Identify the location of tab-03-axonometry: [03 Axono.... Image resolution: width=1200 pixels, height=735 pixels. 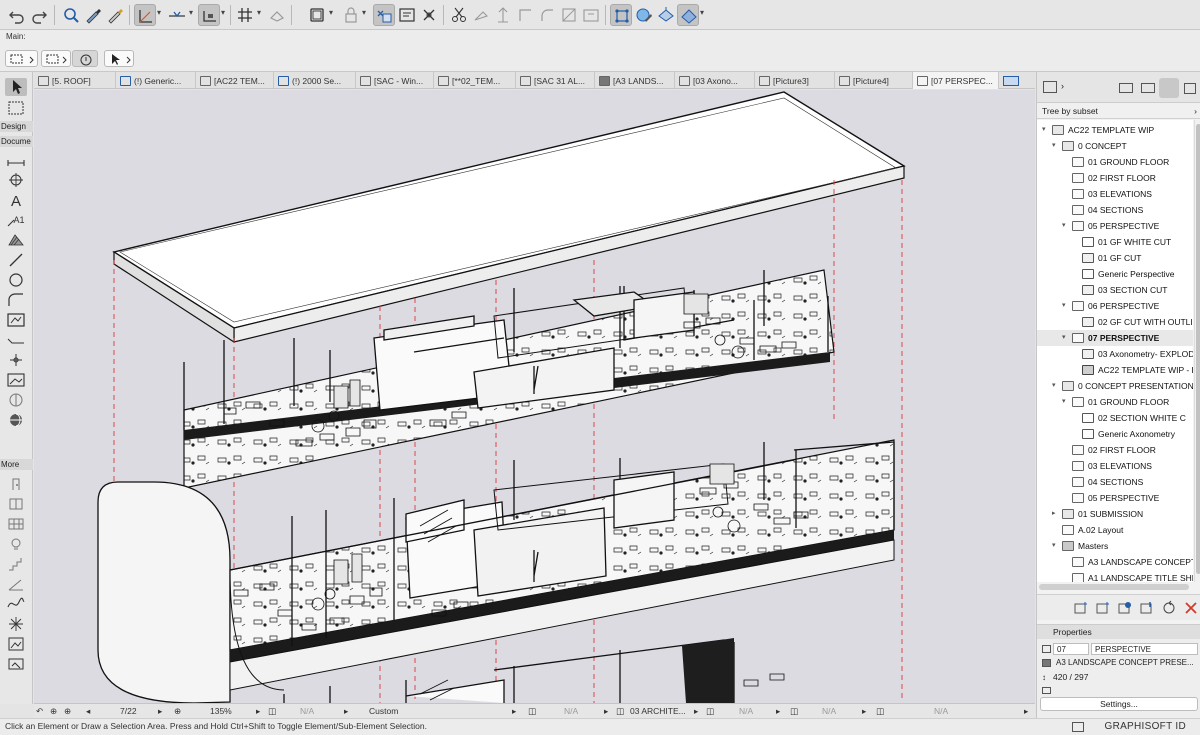
(715, 80).